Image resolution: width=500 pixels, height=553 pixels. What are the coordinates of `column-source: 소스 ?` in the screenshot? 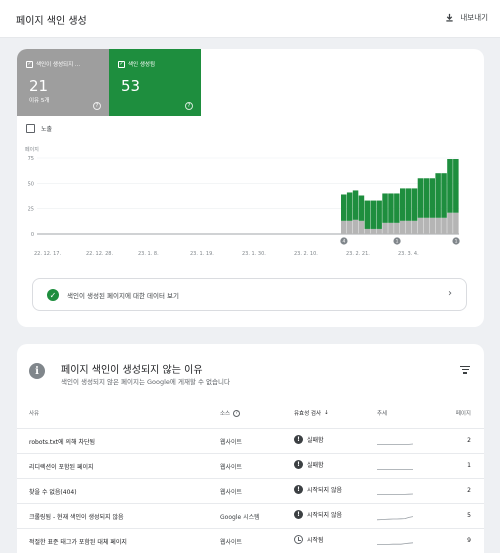 It's located at (230, 413).